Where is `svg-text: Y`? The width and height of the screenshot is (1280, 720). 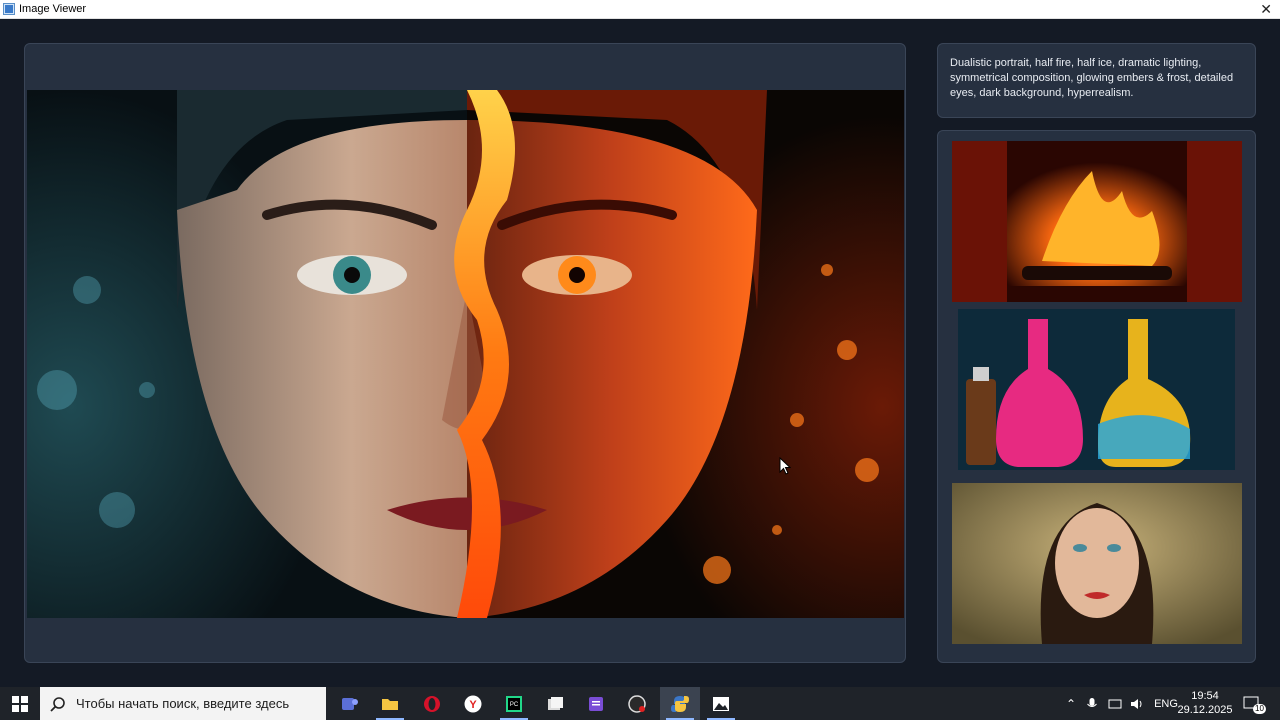 svg-text: Y is located at coordinates (473, 705).